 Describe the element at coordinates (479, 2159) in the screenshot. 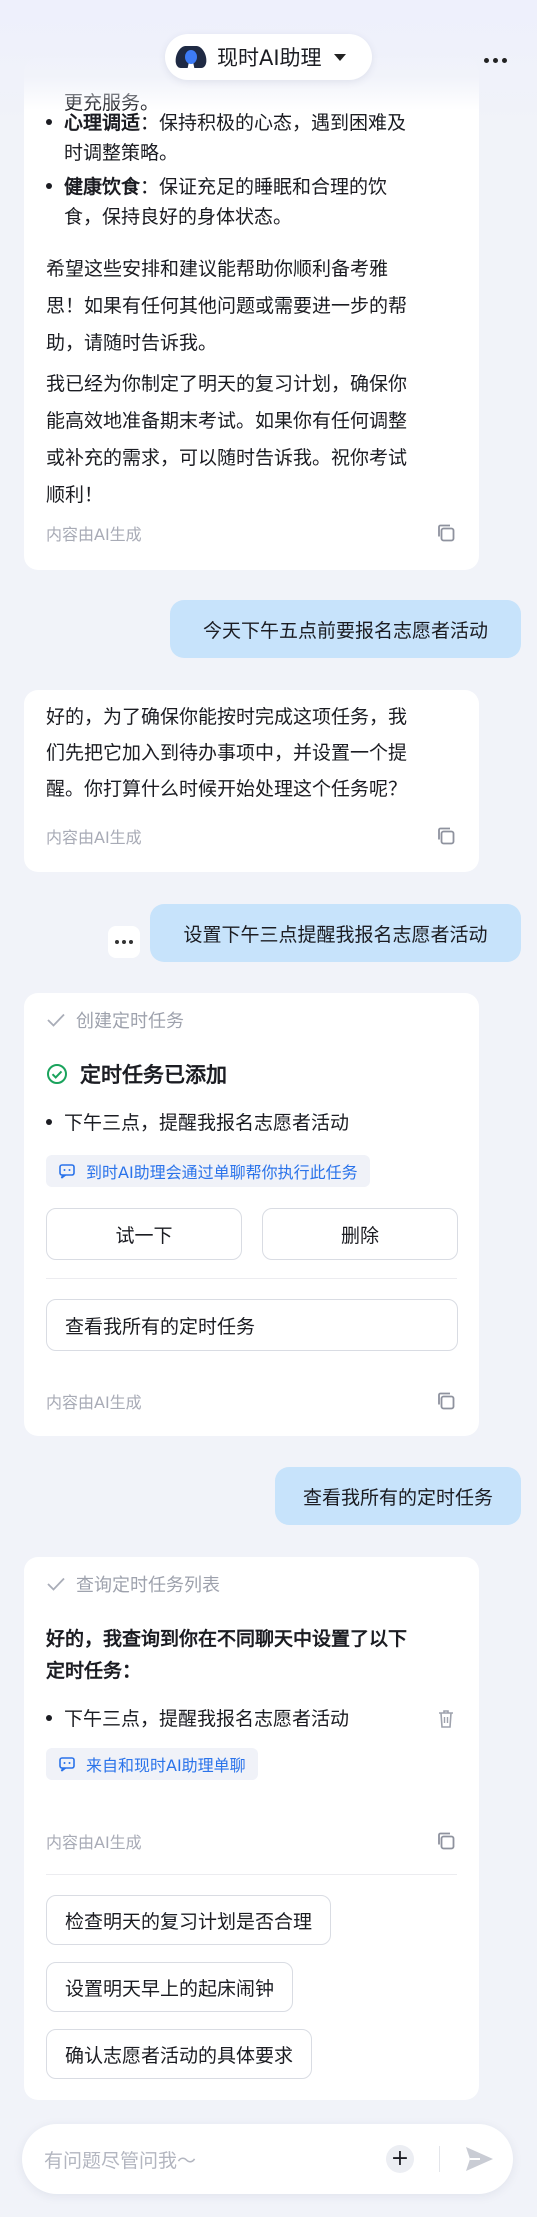

I see `send-icon` at that location.